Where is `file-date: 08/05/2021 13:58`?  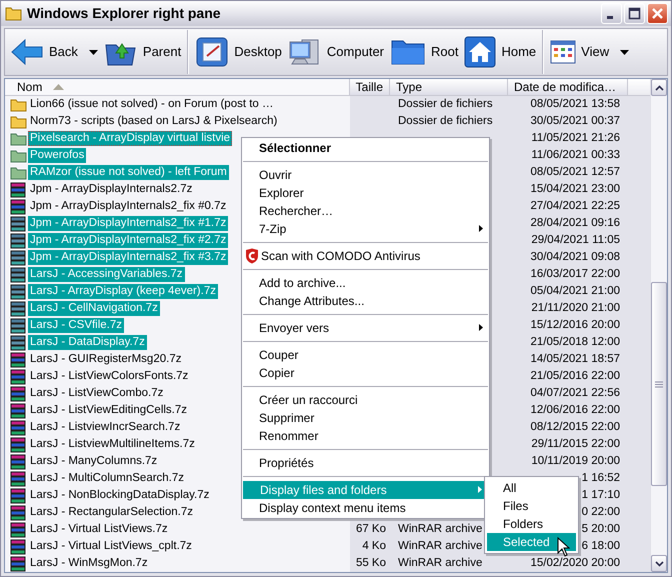
file-date: 08/05/2021 13:58 is located at coordinates (575, 104).